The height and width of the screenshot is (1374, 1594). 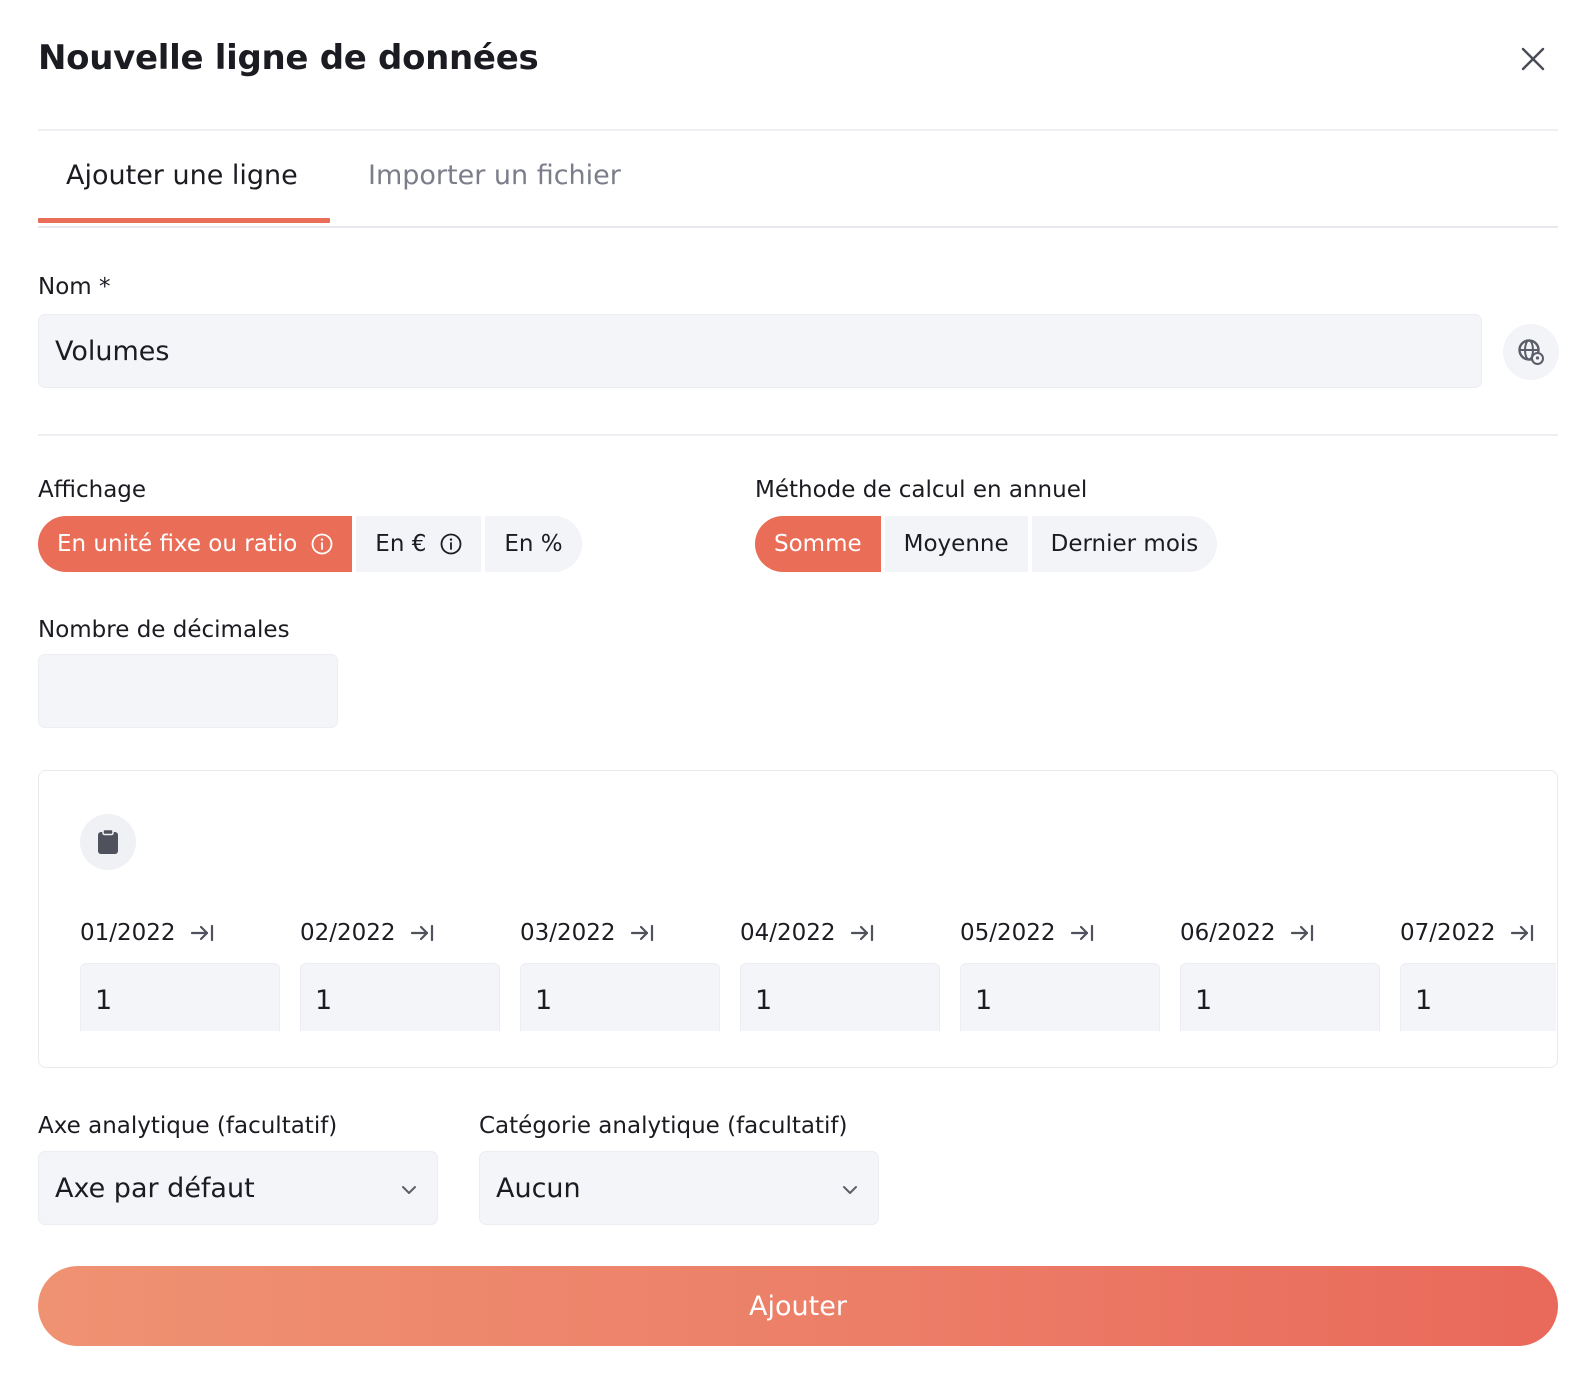 I want to click on name-label: Nom *, so click(x=74, y=287).